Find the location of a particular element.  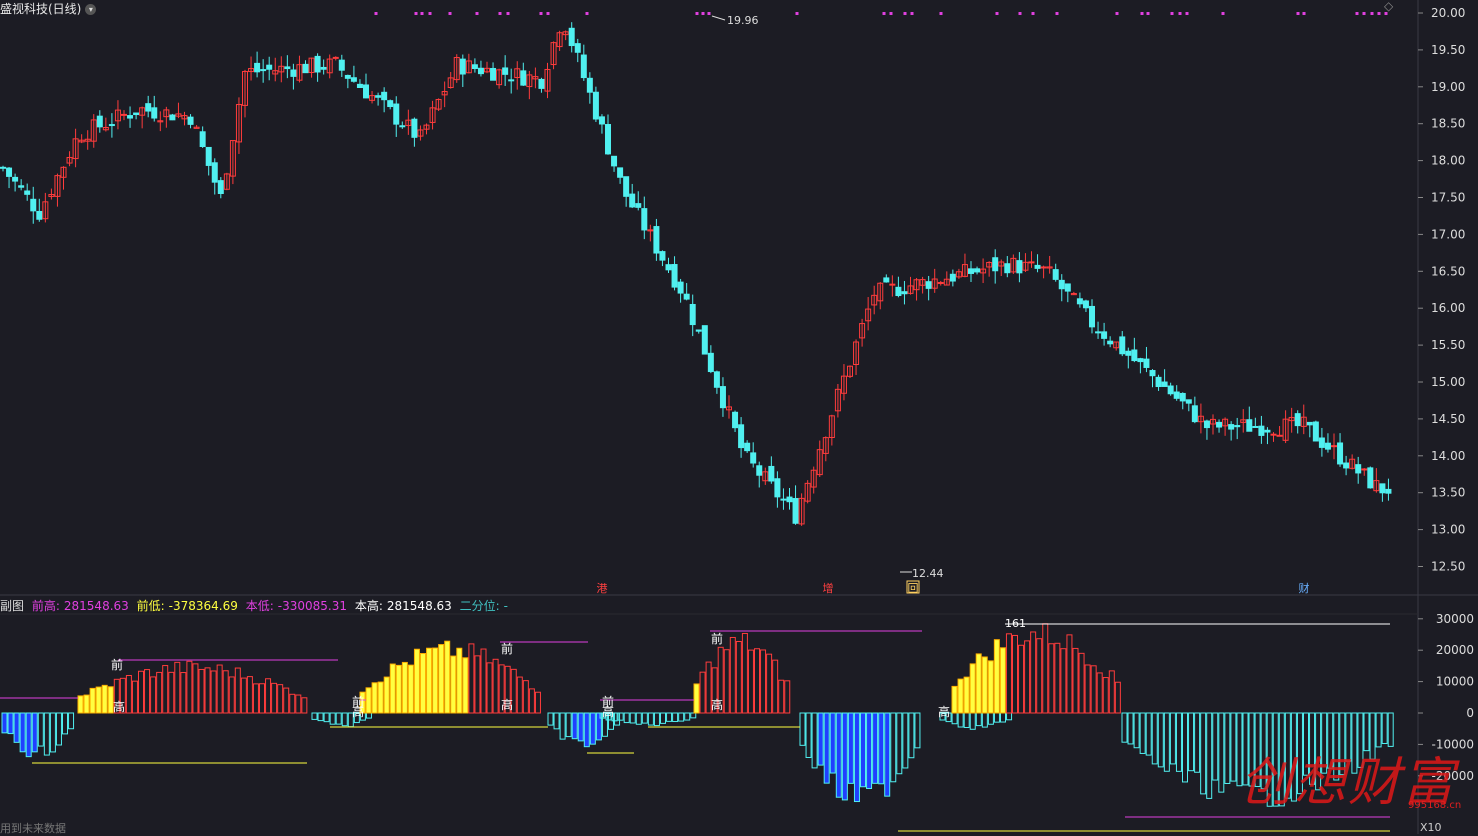

y-tick-label: 16.00 is located at coordinates (1448, 308).